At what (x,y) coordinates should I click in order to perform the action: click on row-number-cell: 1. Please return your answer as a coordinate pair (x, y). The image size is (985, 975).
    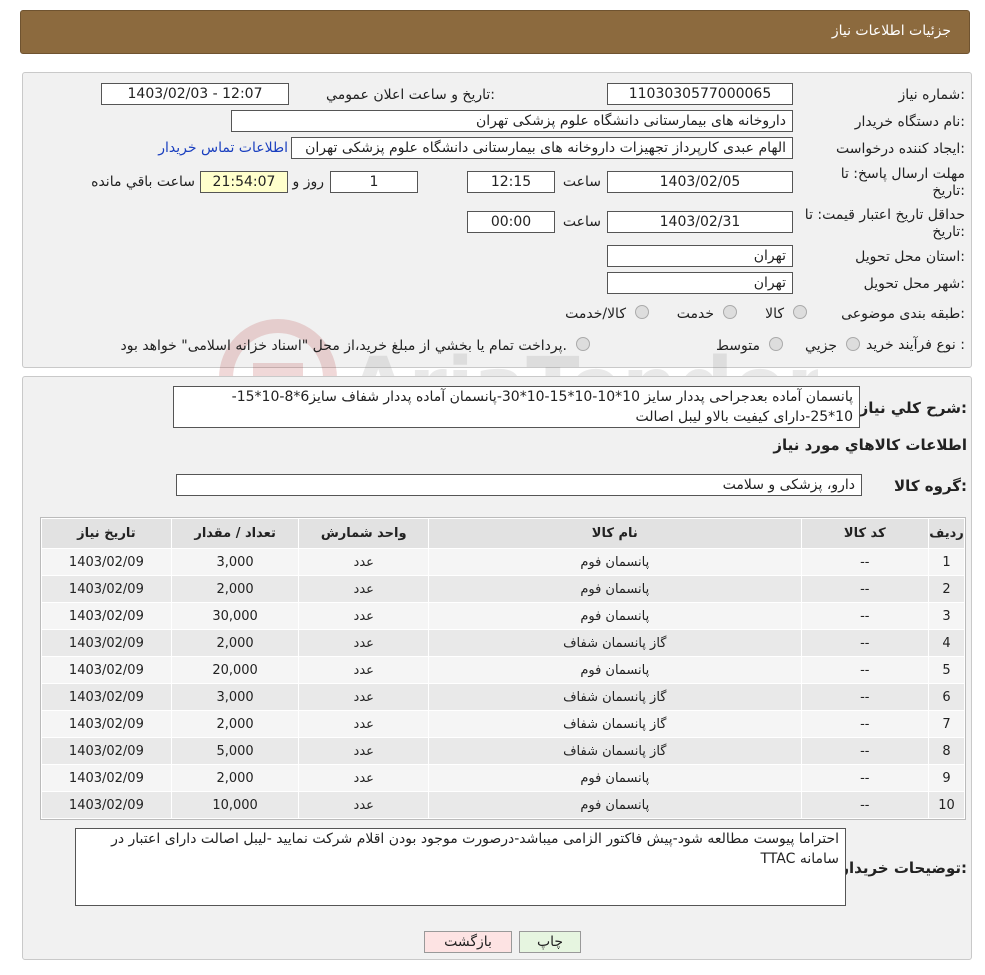
    Looking at the image, I should click on (946, 562).